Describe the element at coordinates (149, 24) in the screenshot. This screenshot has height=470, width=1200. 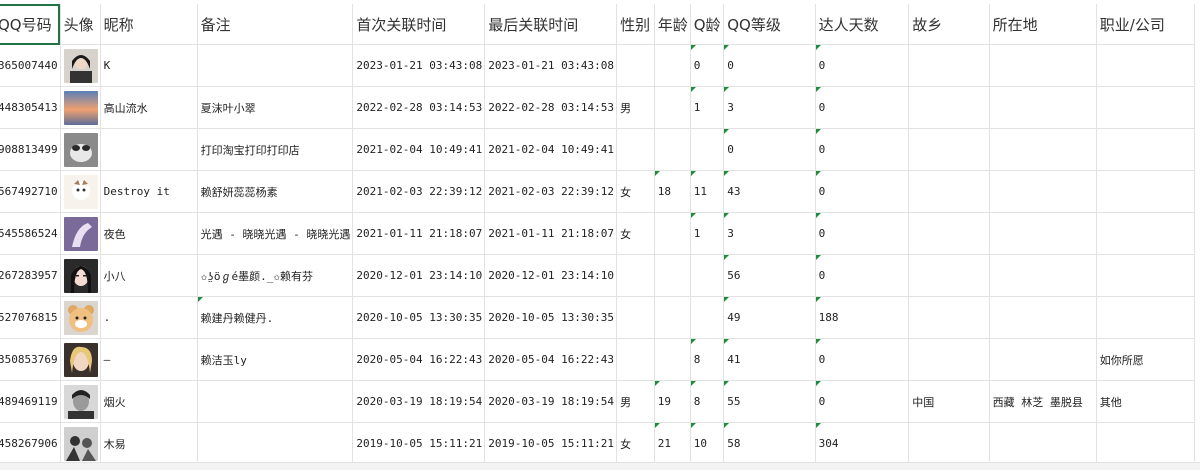
I see `header-nickname: 昵称` at that location.